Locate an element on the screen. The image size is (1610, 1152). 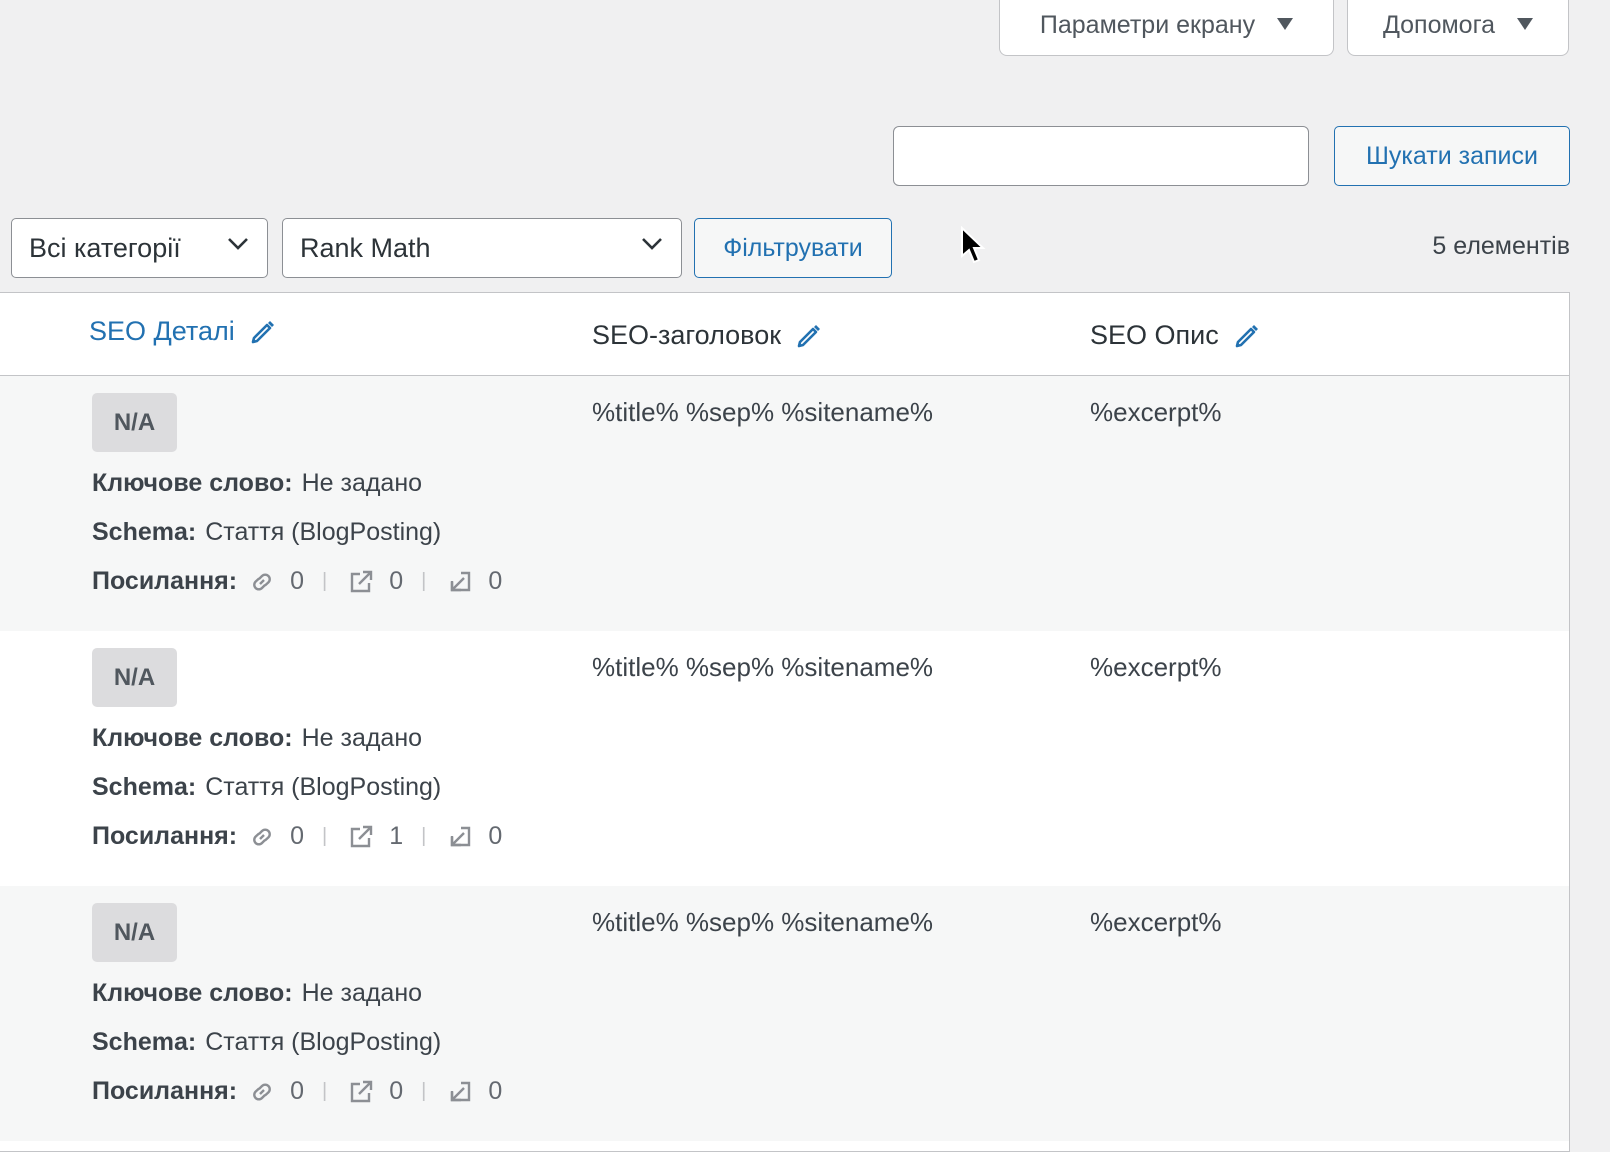
column-header-label: SEO Опис is located at coordinates (1154, 334).